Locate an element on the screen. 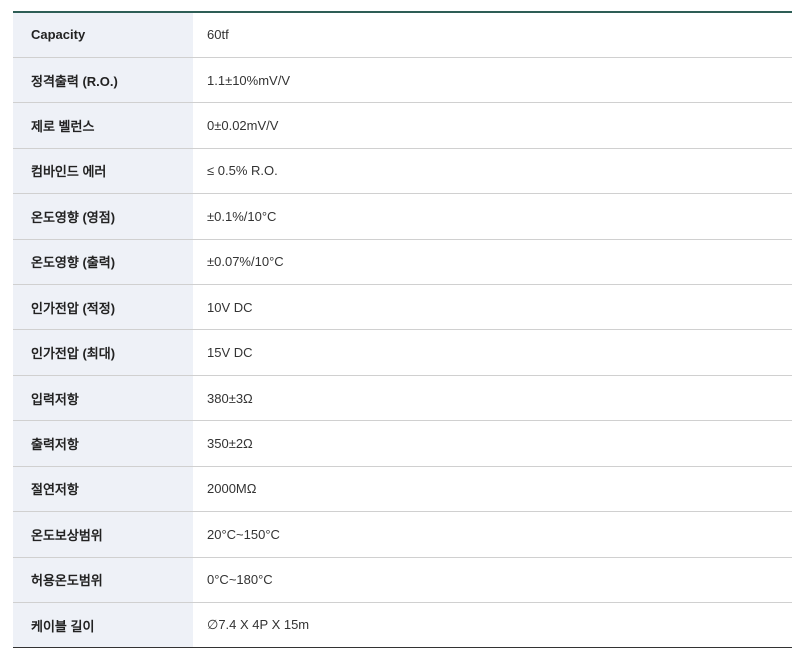 Image resolution: width=808 pixels, height=660 pixels. spec-row-temp-effect-zero: 온도영향 (영점) ±0.1%/10°C is located at coordinates (402, 216).